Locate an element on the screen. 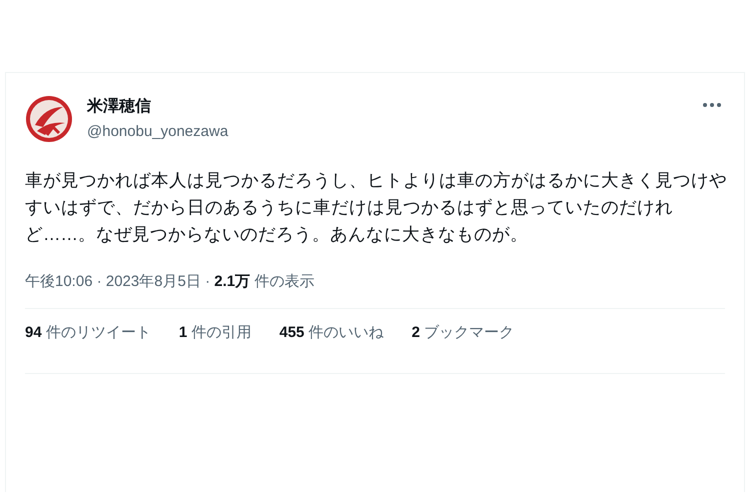 The width and height of the screenshot is (750, 500). avatar-icon is located at coordinates (49, 119).